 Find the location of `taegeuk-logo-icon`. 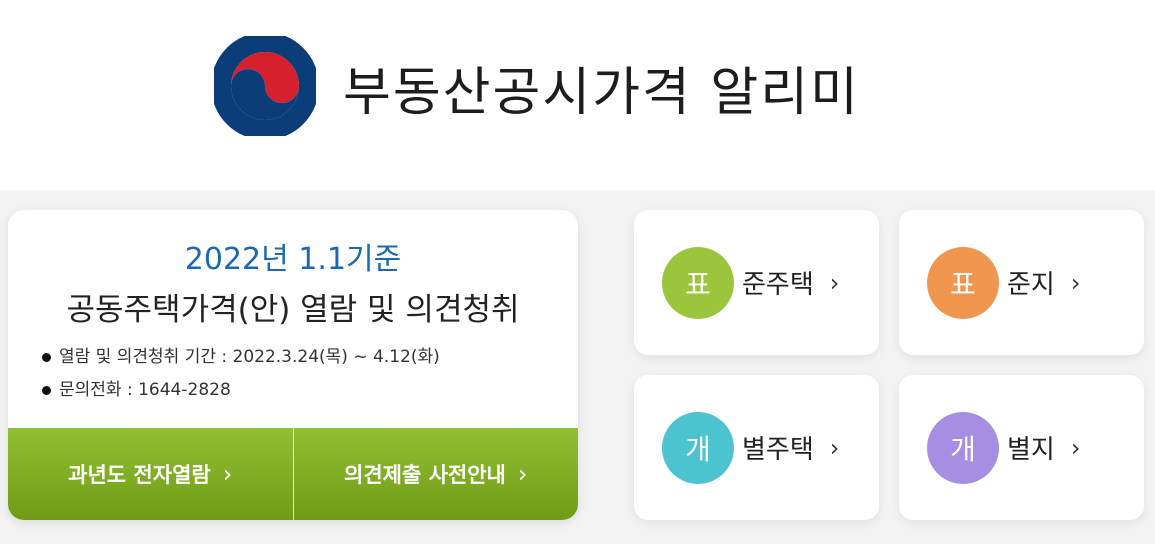

taegeuk-logo-icon is located at coordinates (265, 86).